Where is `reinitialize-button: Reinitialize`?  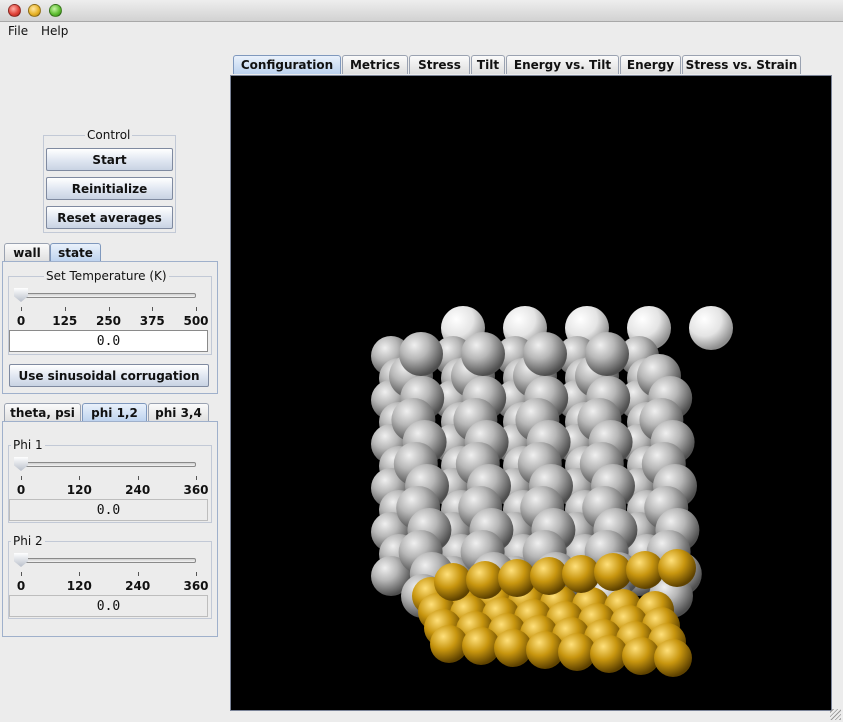 reinitialize-button: Reinitialize is located at coordinates (109, 188).